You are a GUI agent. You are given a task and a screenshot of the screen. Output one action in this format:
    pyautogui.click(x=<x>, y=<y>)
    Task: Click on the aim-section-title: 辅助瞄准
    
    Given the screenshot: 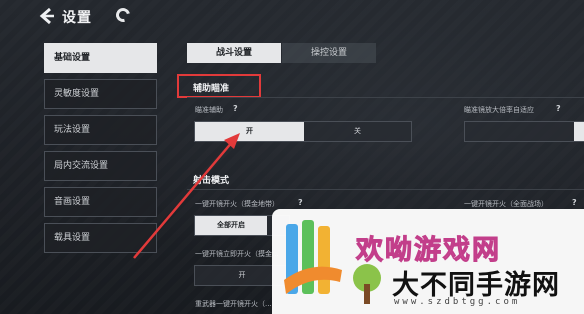 What is the action you would take?
    pyautogui.click(x=211, y=89)
    